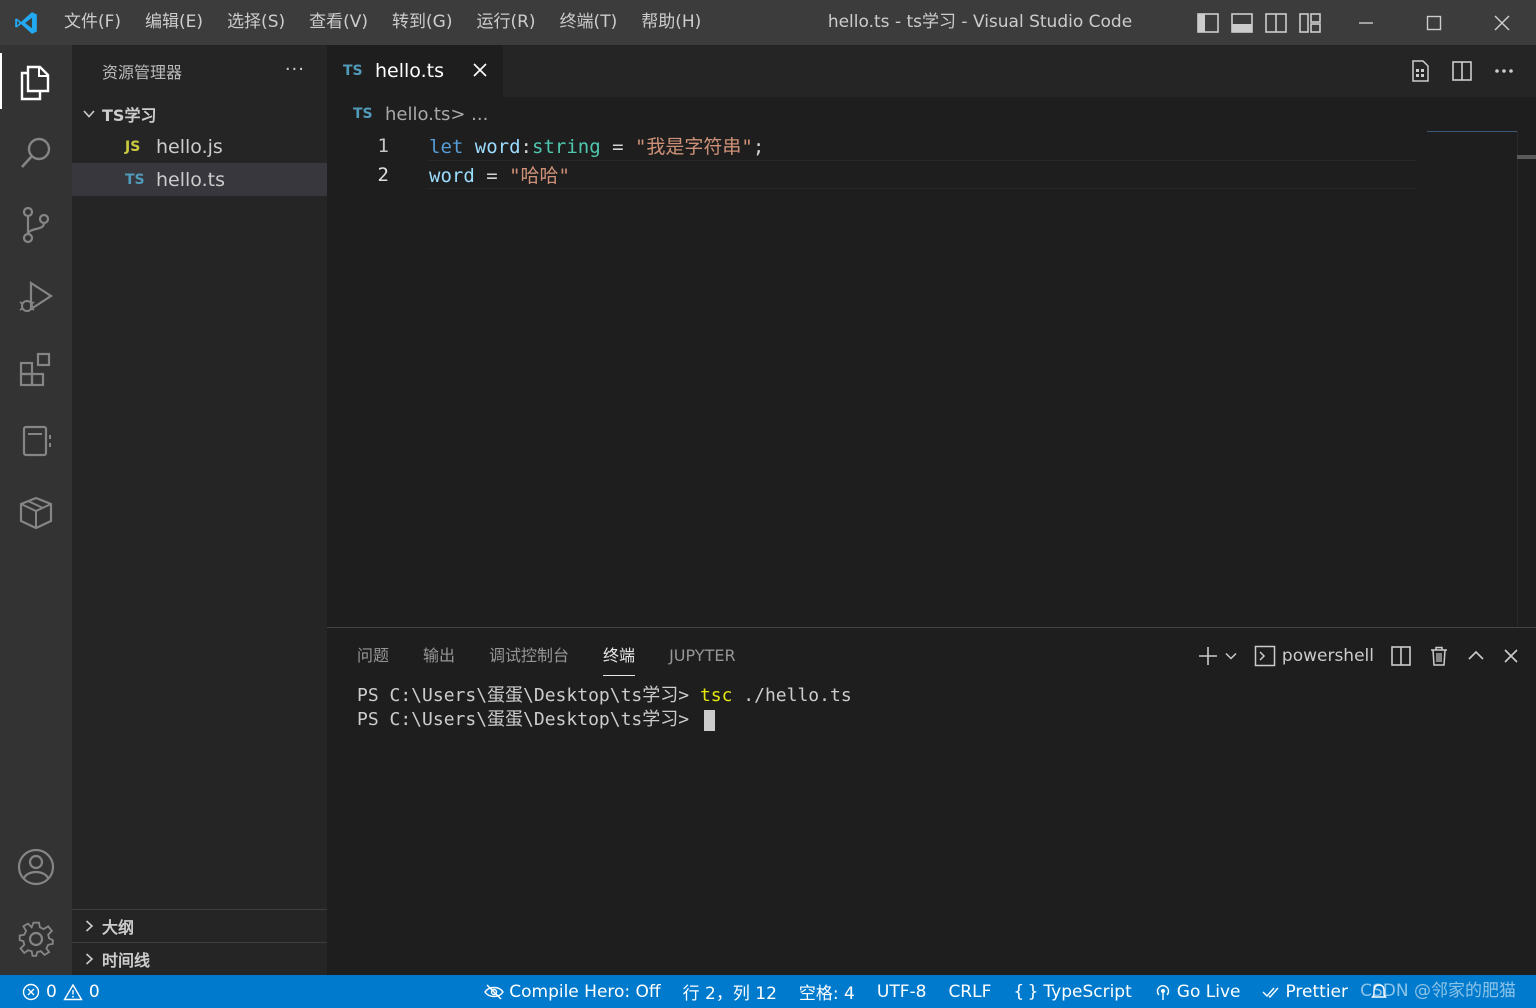 This screenshot has height=1008, width=1536. Describe the element at coordinates (1420, 71) in the screenshot. I see `open-preview-icon` at that location.